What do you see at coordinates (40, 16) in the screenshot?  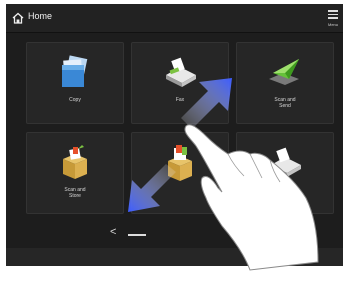 I see `page-title: Home` at bounding box center [40, 16].